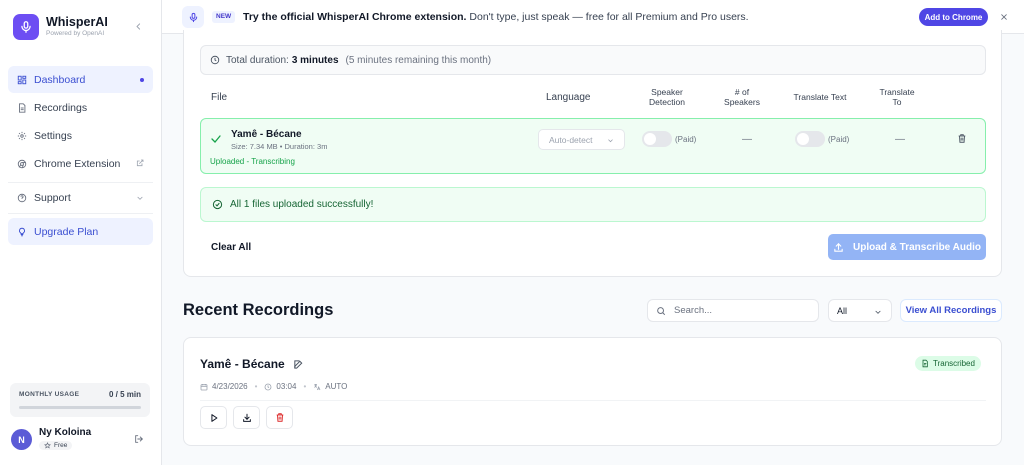 This screenshot has height=465, width=1024. I want to click on sidebar-item-label: Upgrade Plan, so click(66, 231).